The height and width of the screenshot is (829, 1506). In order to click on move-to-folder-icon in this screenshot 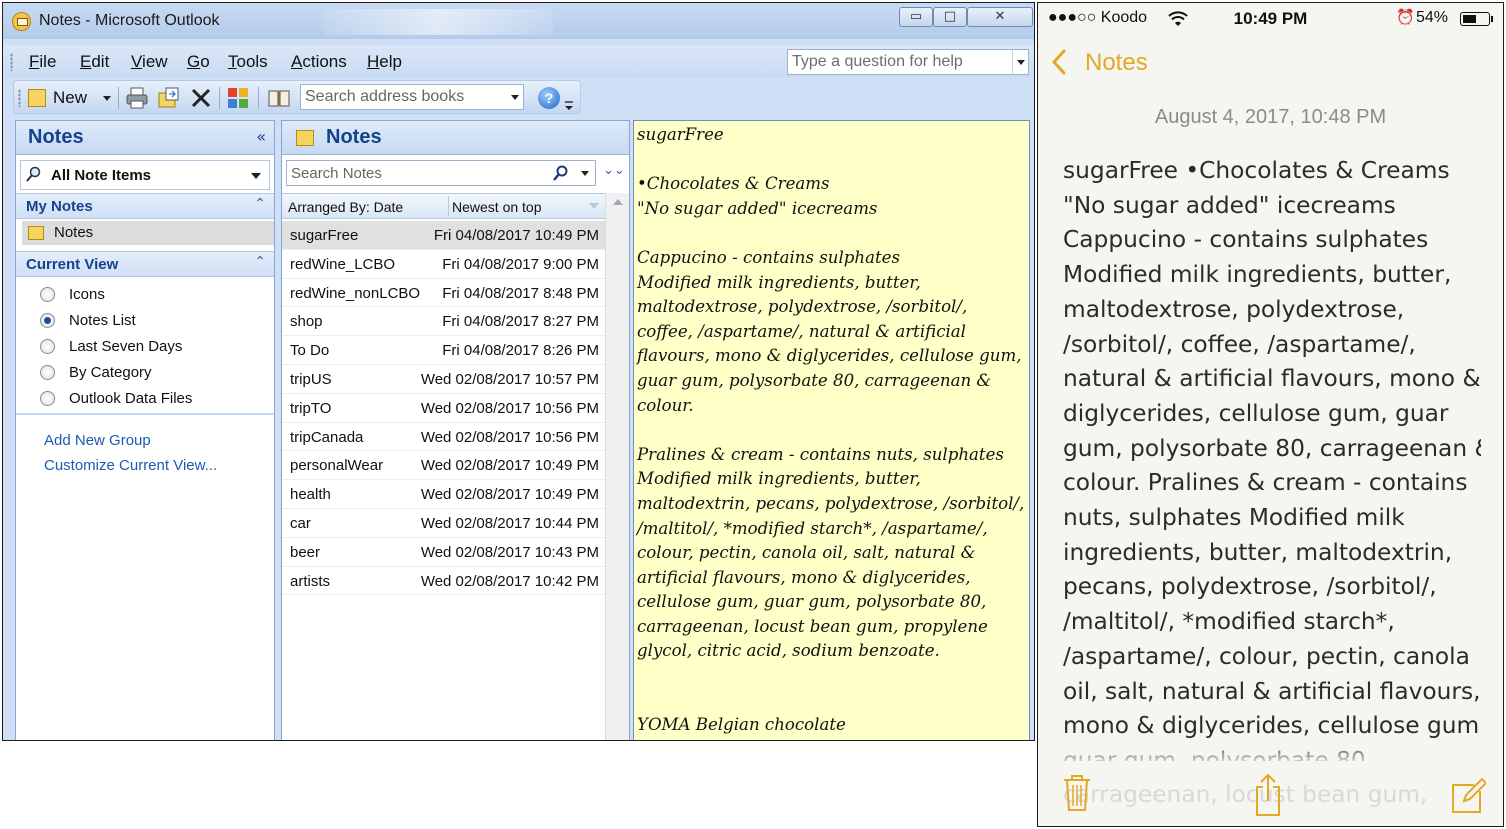, I will do `click(168, 97)`.